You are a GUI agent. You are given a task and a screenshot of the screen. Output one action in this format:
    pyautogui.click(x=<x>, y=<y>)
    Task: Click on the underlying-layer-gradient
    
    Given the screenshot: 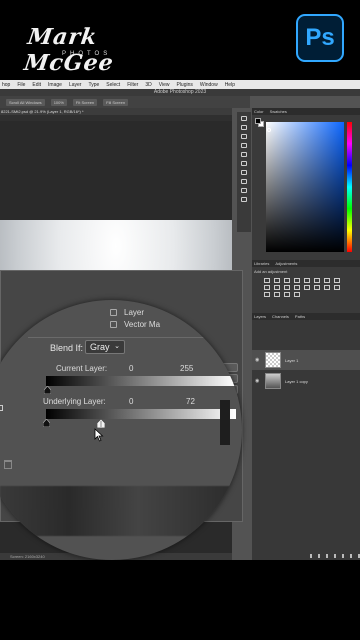 What is the action you would take?
    pyautogui.click(x=141, y=414)
    